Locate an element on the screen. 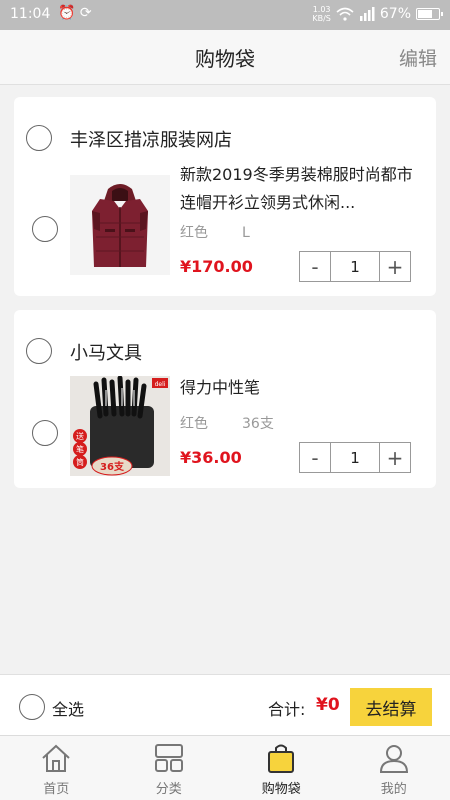  tab-home: 首页 is located at coordinates (56, 768).